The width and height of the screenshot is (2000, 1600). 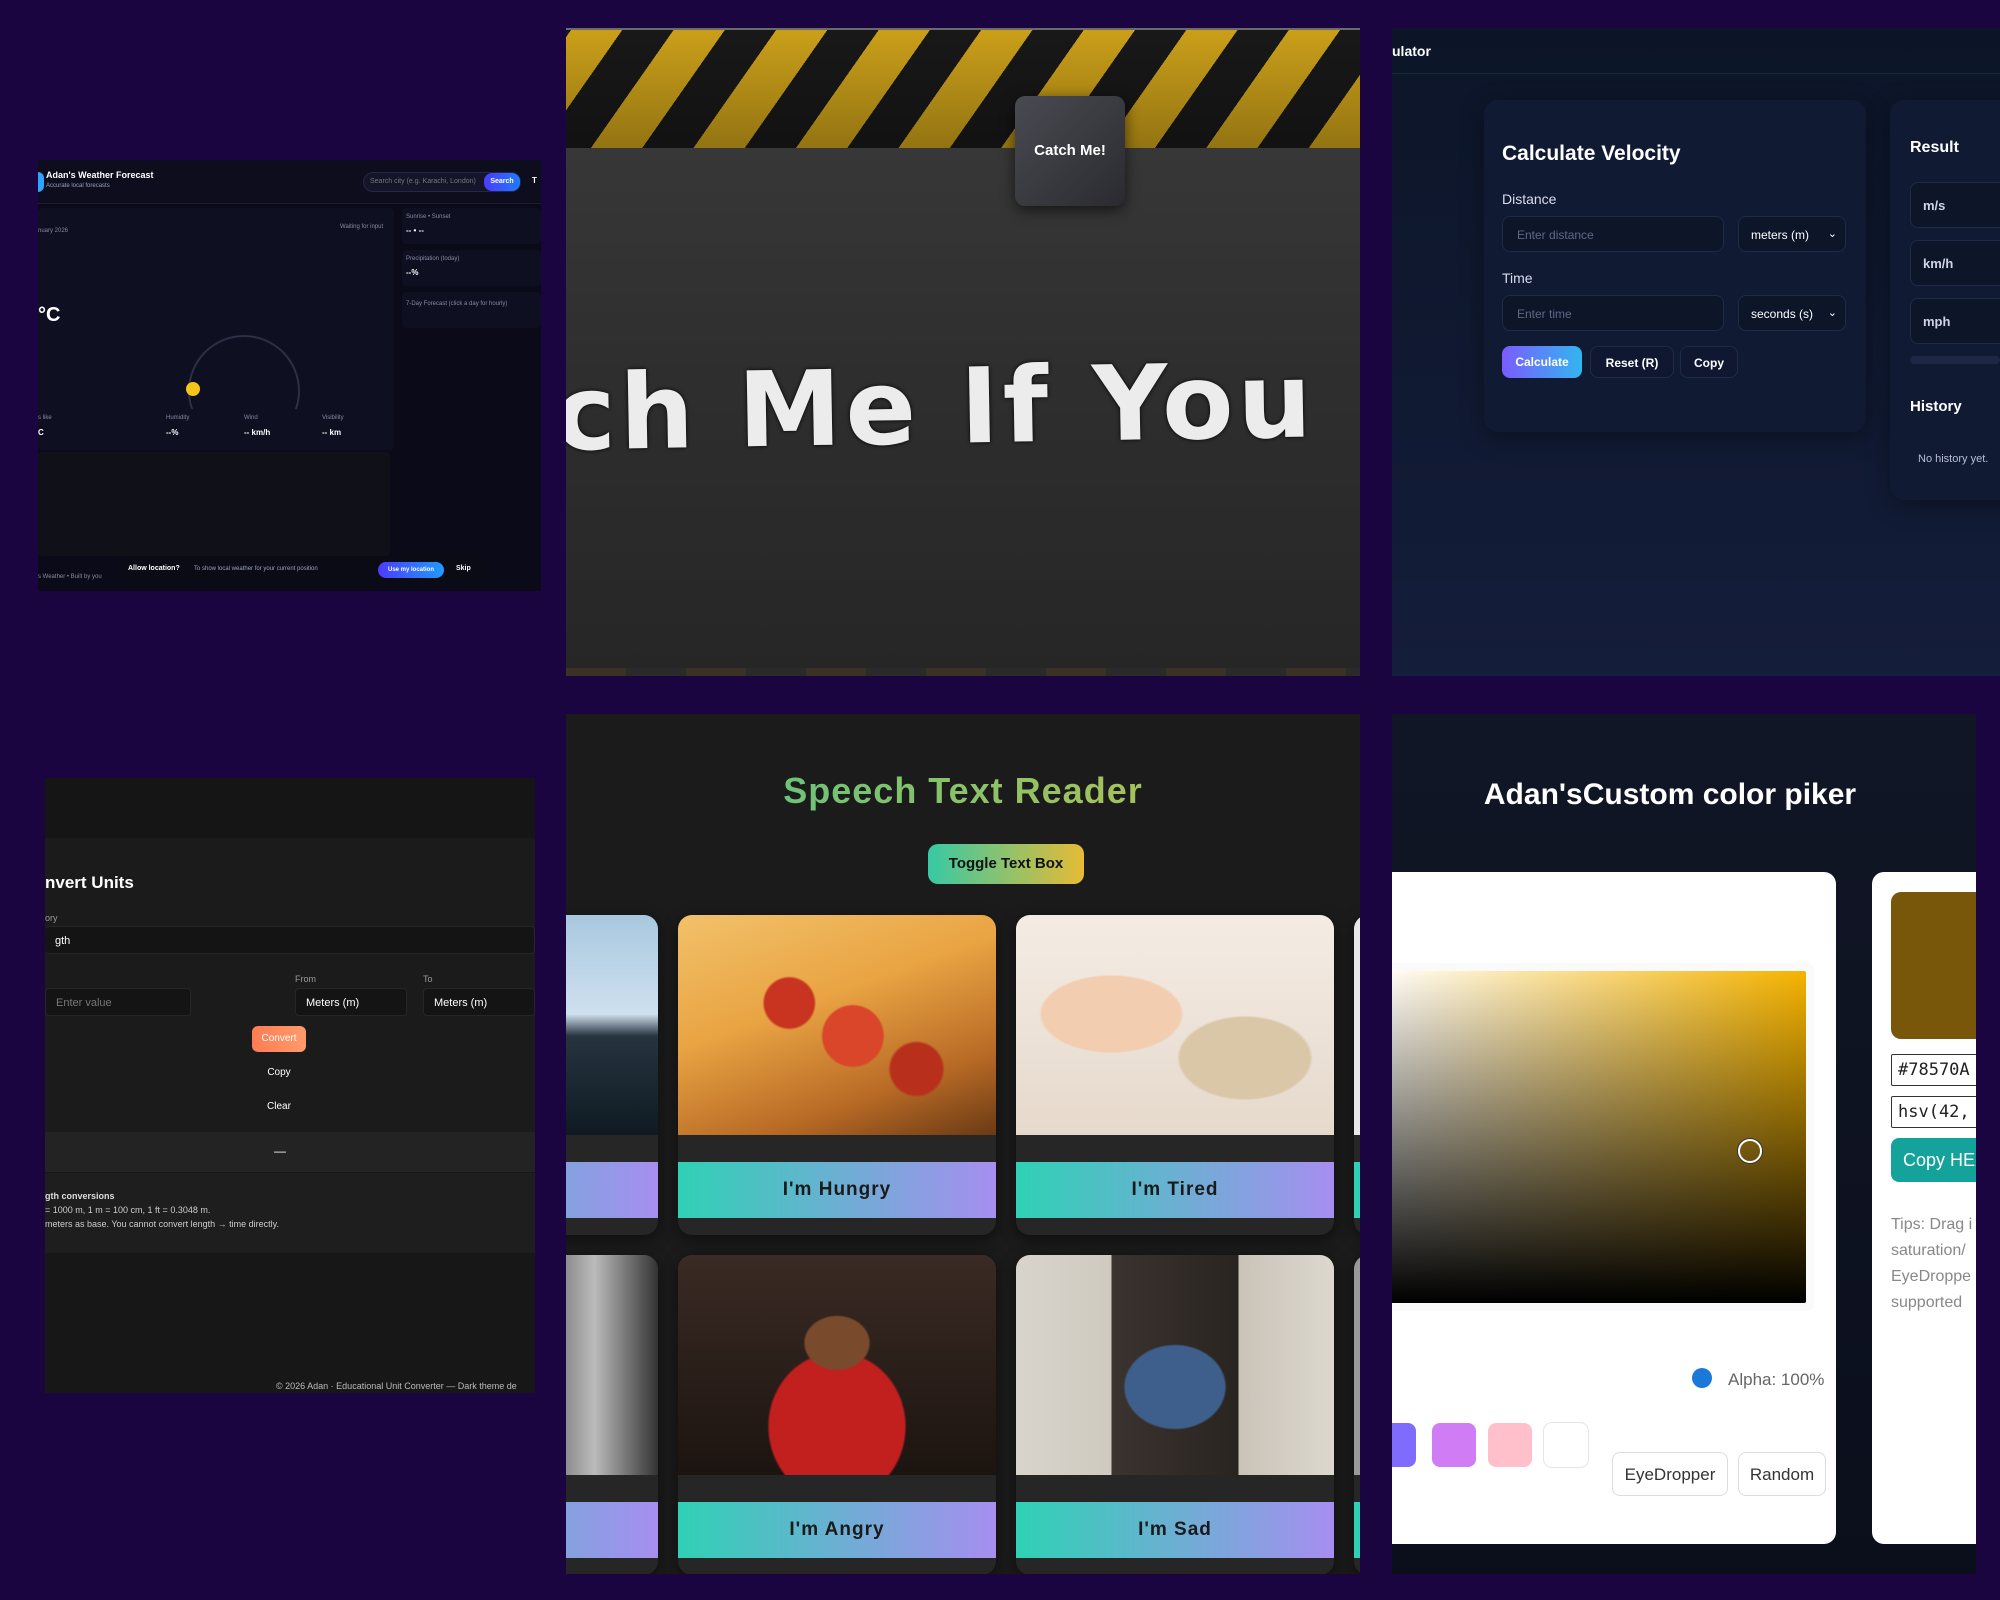 What do you see at coordinates (354, 427) in the screenshot?
I see `metric-visibility: Visibility -- km` at bounding box center [354, 427].